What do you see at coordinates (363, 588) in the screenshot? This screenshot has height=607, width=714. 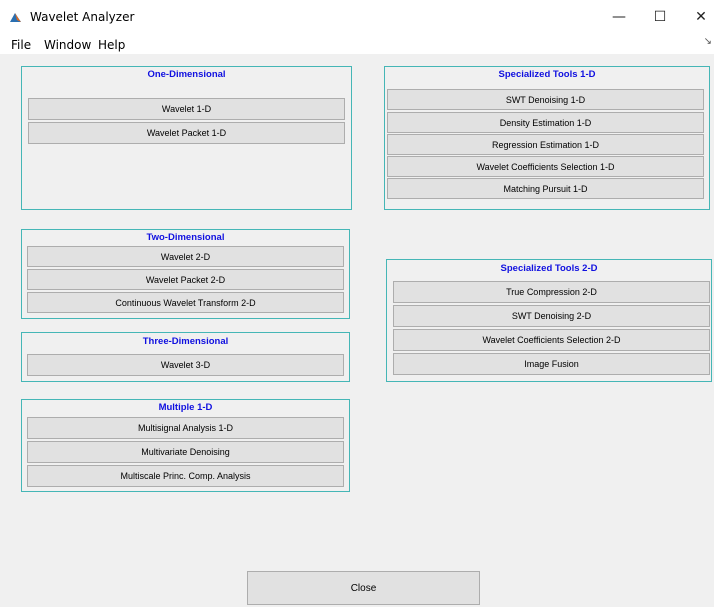 I see `close-button: Close` at bounding box center [363, 588].